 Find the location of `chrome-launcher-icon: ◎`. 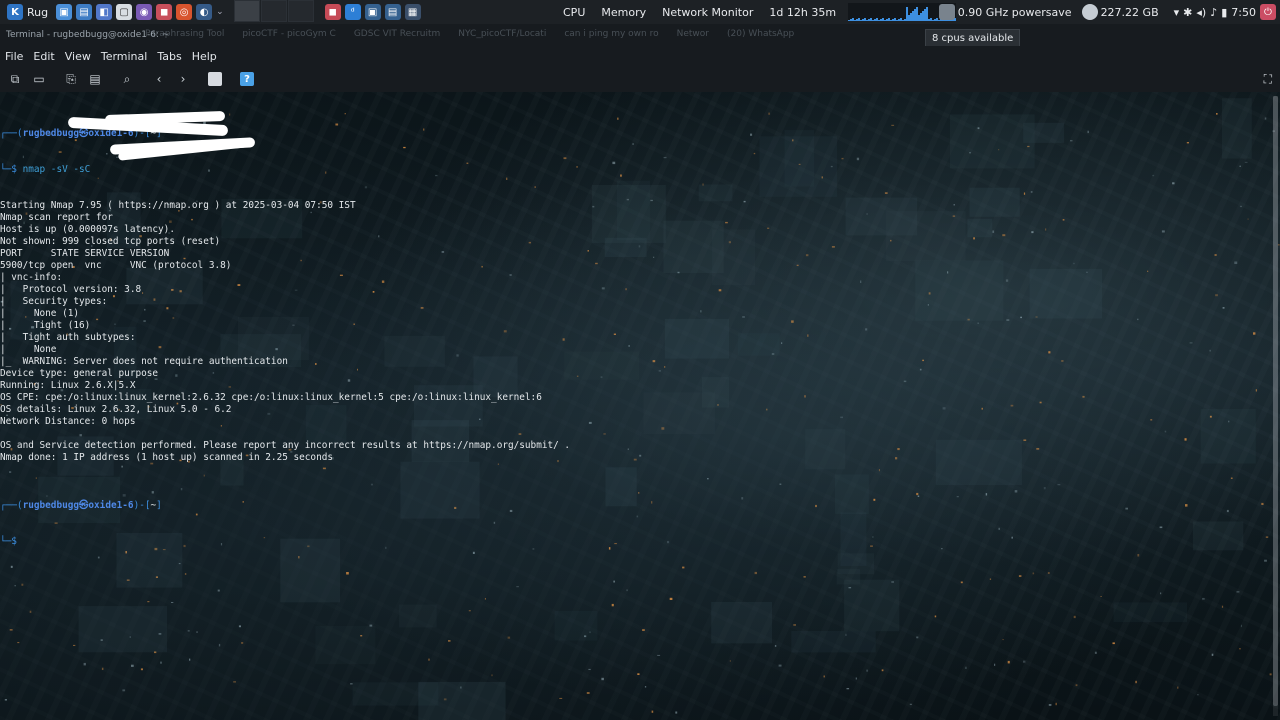

chrome-launcher-icon: ◎ is located at coordinates (184, 12).